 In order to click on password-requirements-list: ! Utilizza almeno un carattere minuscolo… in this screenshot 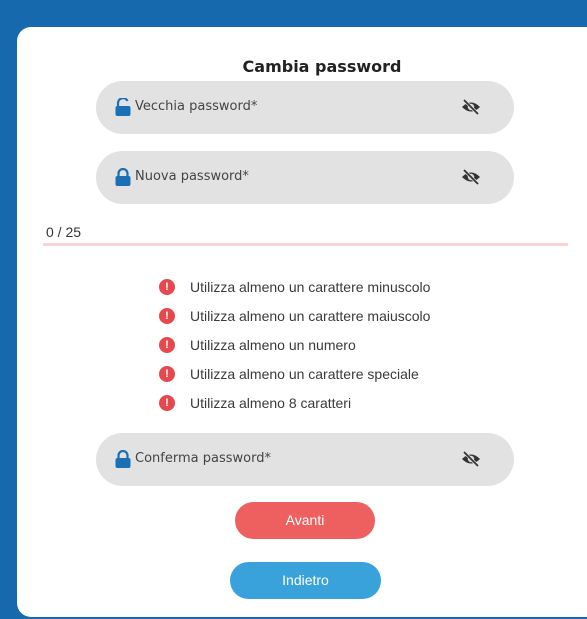, I will do `click(294, 344)`.